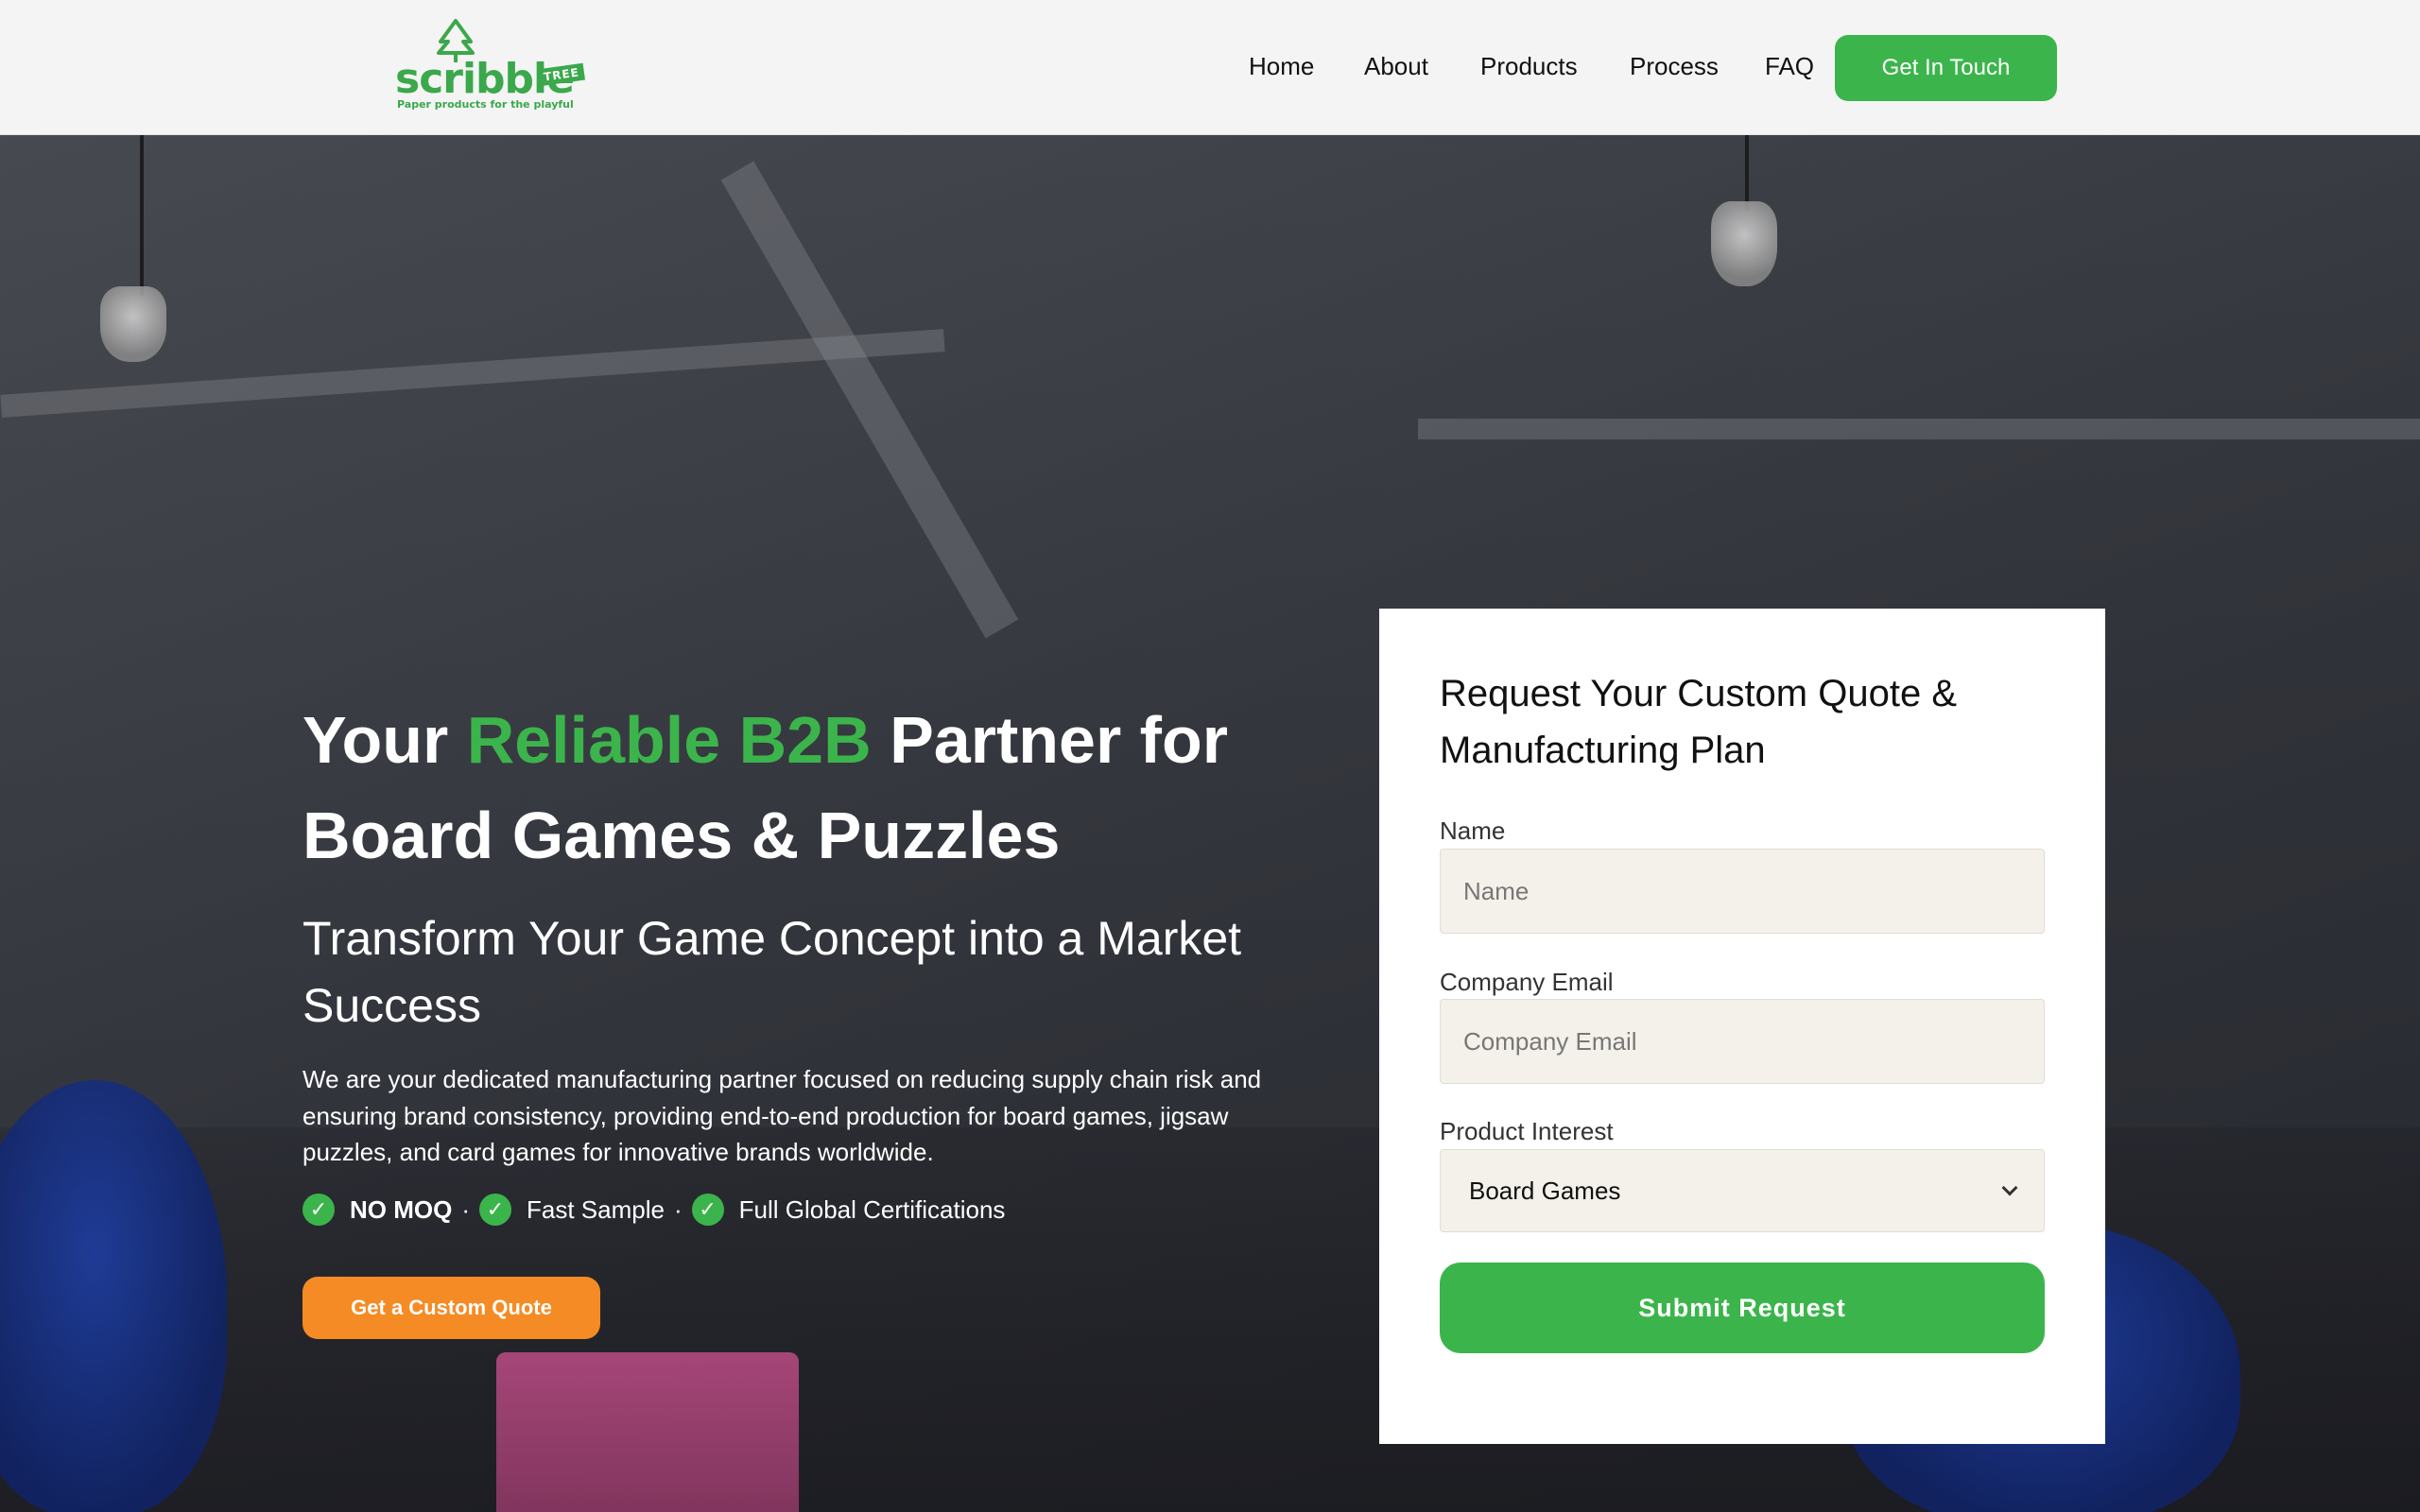  What do you see at coordinates (872, 1209) in the screenshot?
I see `badge-certifications: Full Global Certifications` at bounding box center [872, 1209].